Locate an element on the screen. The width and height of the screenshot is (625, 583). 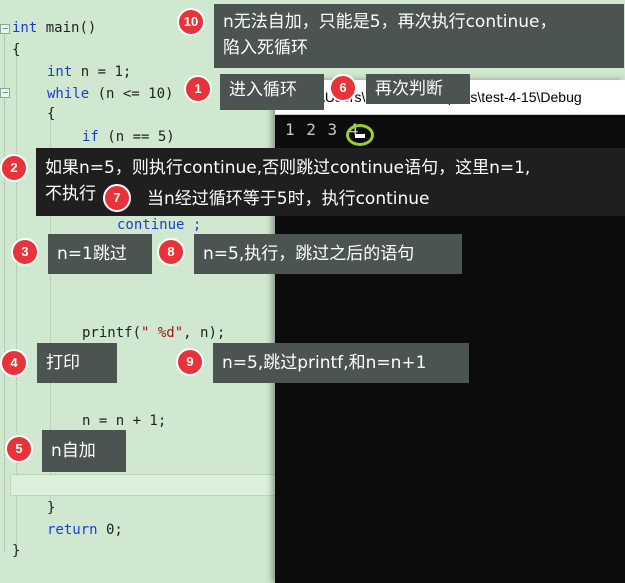
code-line-6: if (n == 5) is located at coordinates (128, 137).